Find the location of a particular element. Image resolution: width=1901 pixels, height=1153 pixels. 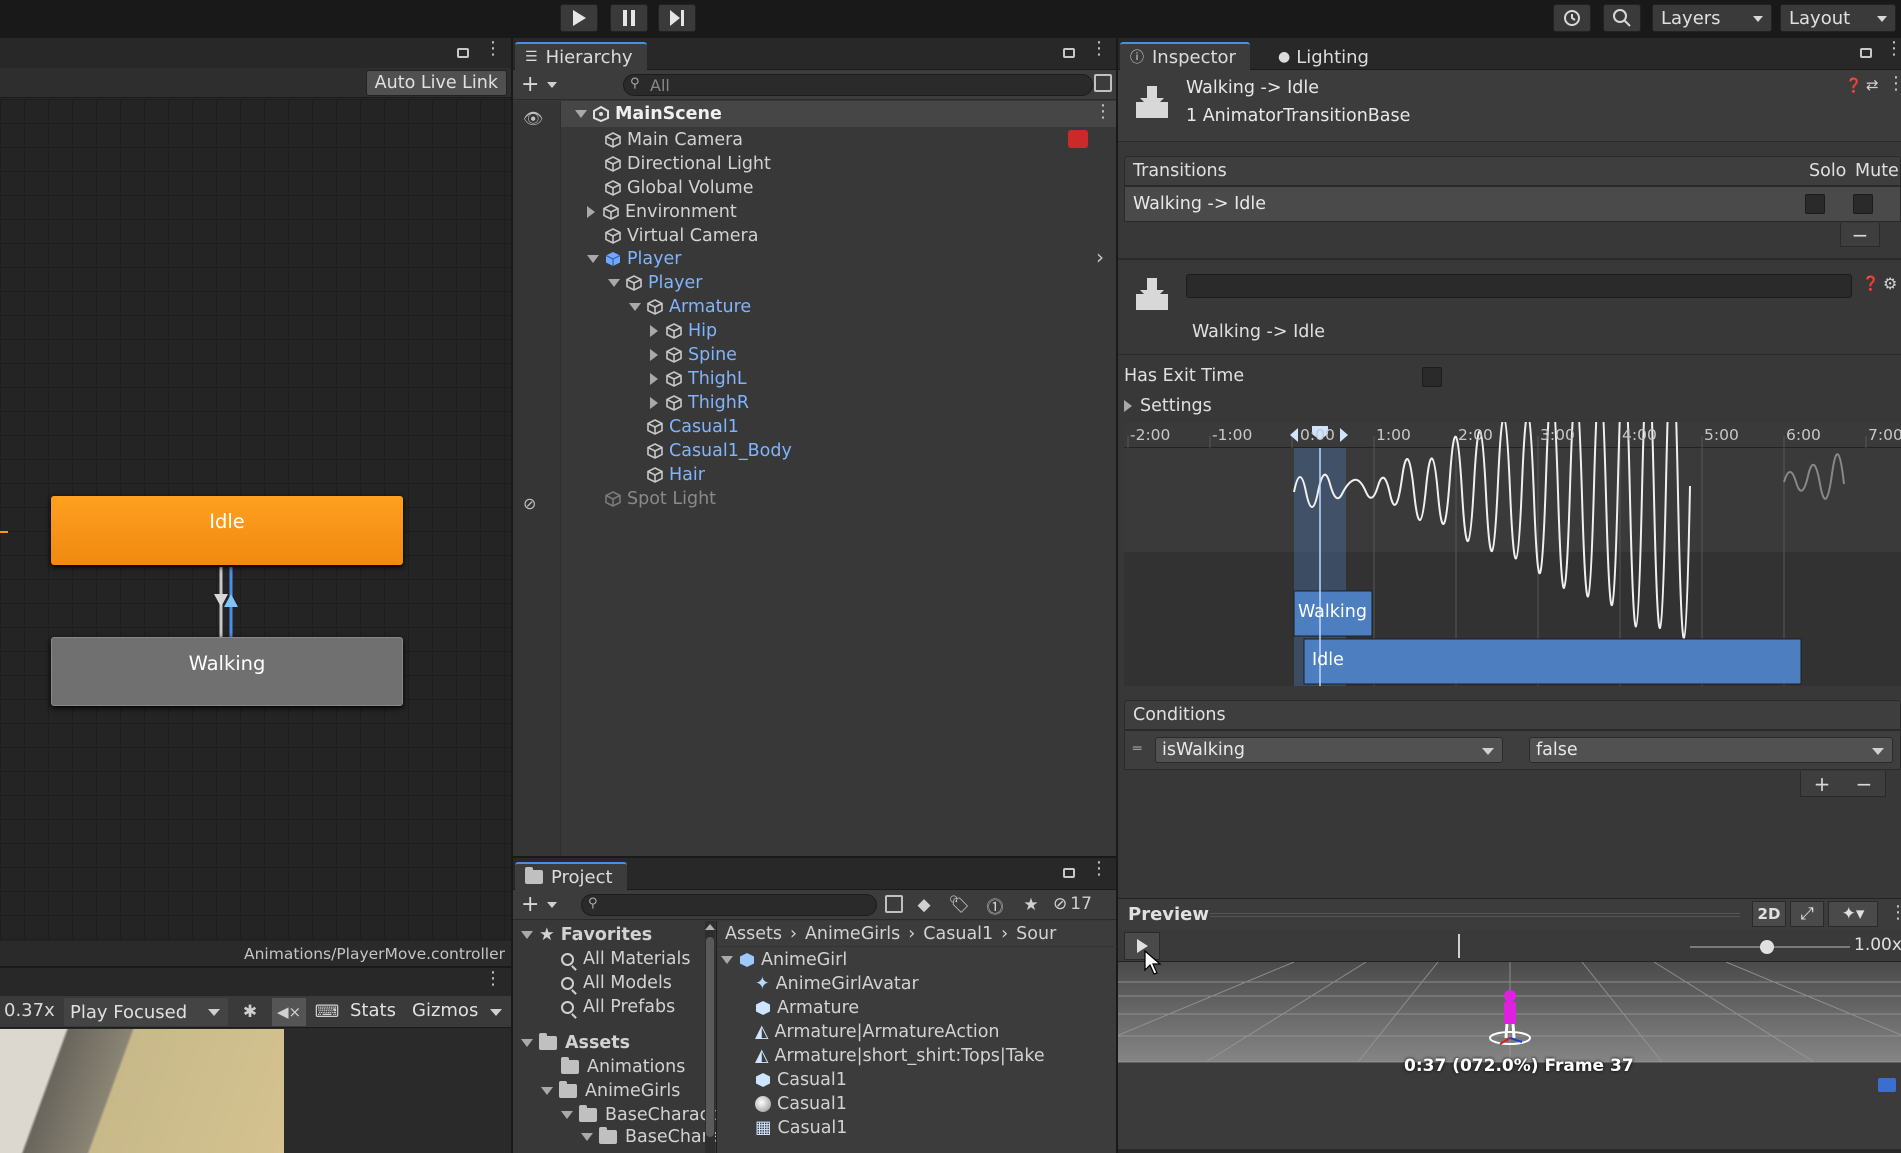

file-item: ◭ Armature|short_shirt:Tops|Take is located at coordinates (900, 1056).